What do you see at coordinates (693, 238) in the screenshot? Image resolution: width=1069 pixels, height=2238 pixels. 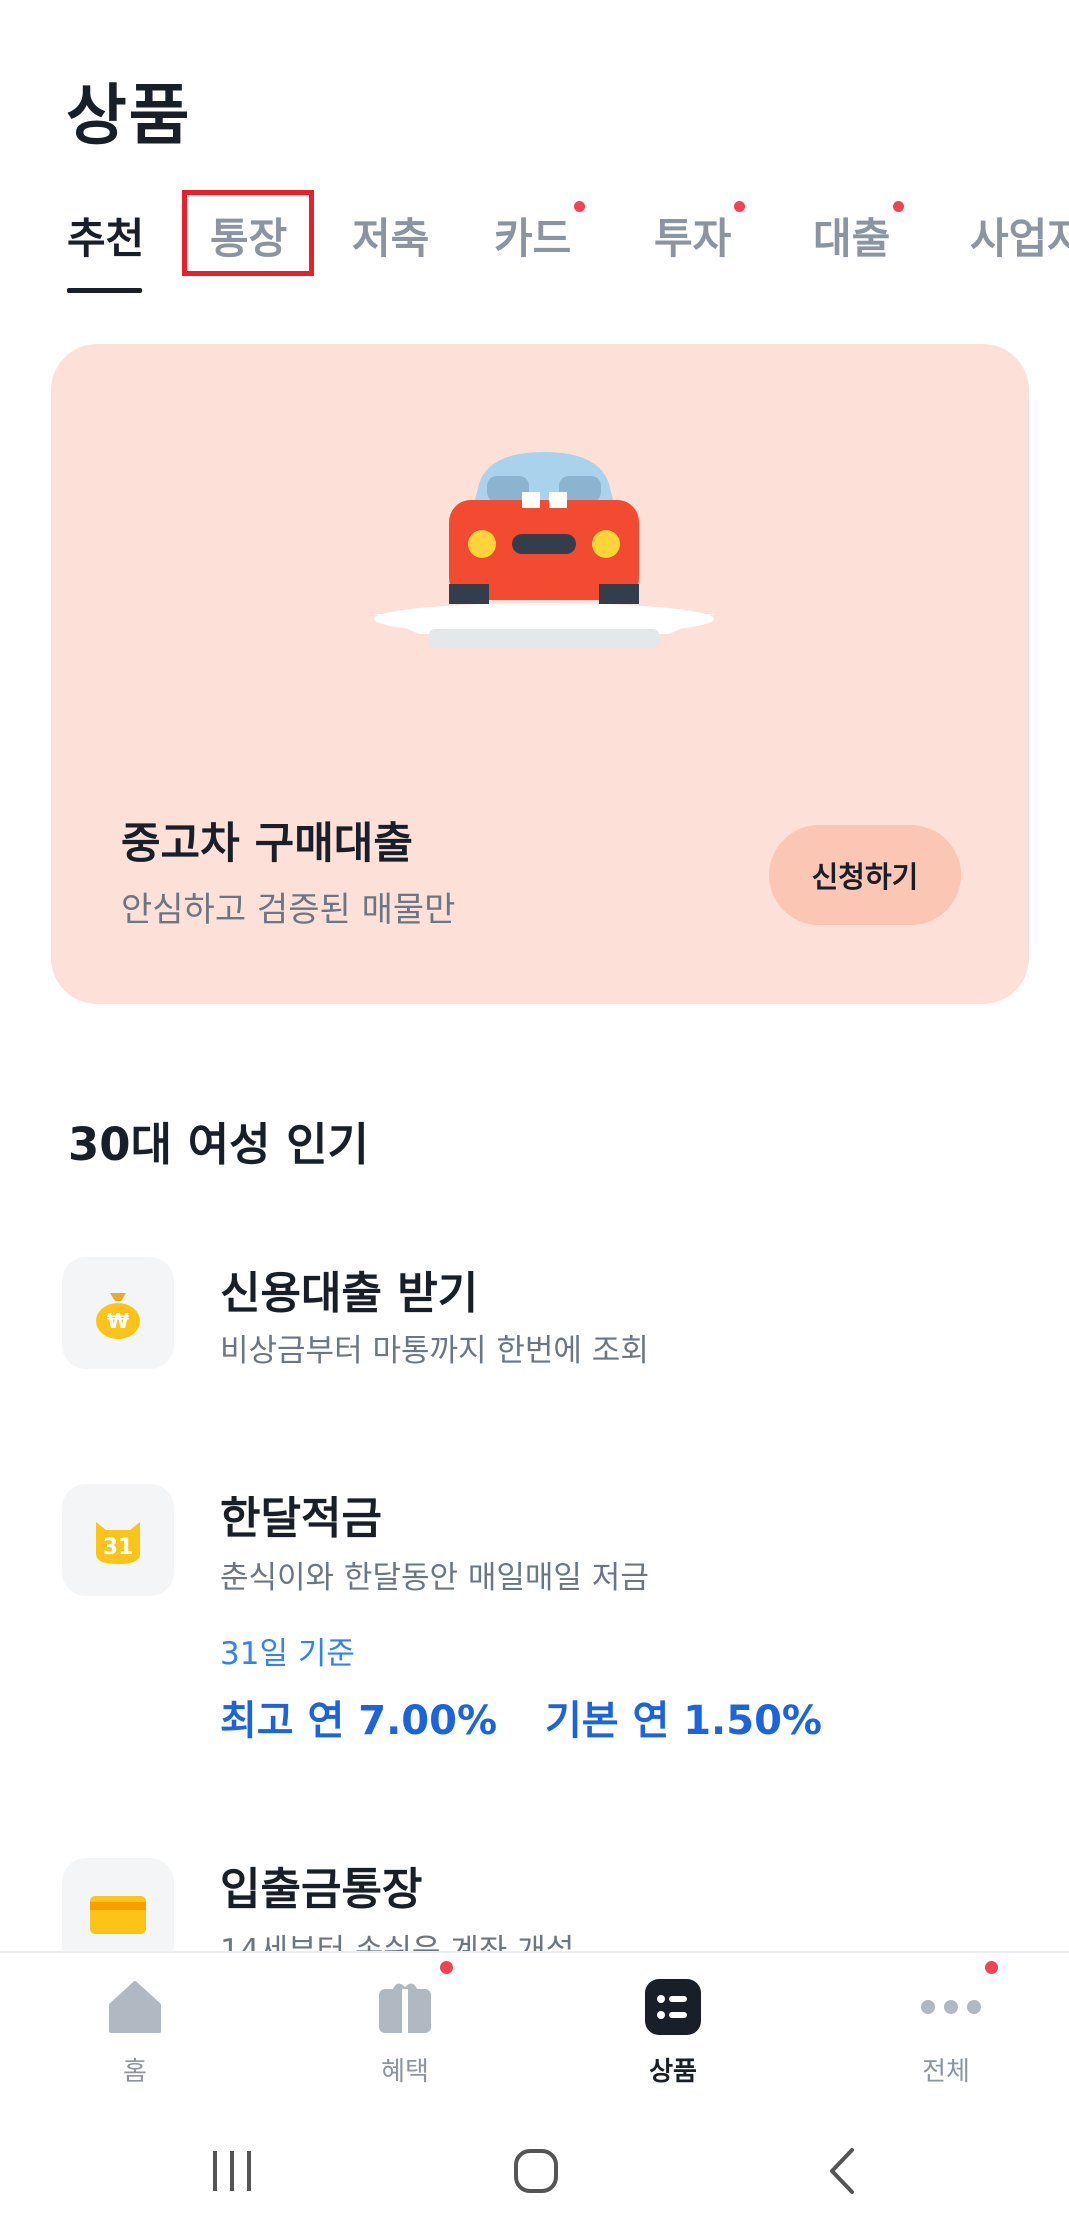 I see `tab-label: 투자` at bounding box center [693, 238].